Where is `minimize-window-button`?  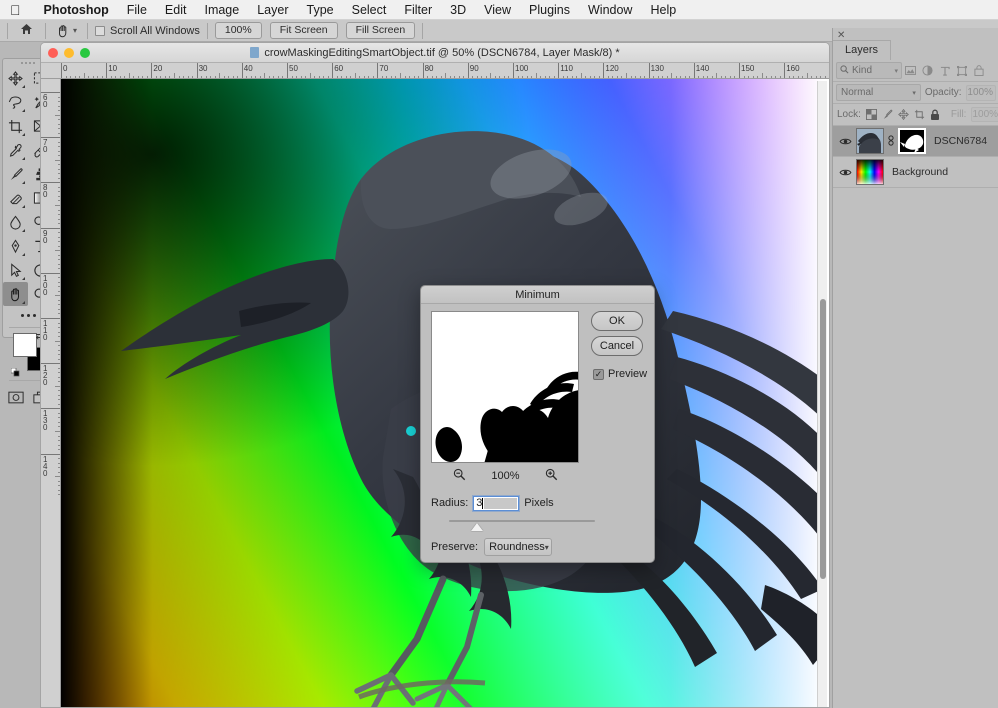
minimize-window-button is located at coordinates (69, 53).